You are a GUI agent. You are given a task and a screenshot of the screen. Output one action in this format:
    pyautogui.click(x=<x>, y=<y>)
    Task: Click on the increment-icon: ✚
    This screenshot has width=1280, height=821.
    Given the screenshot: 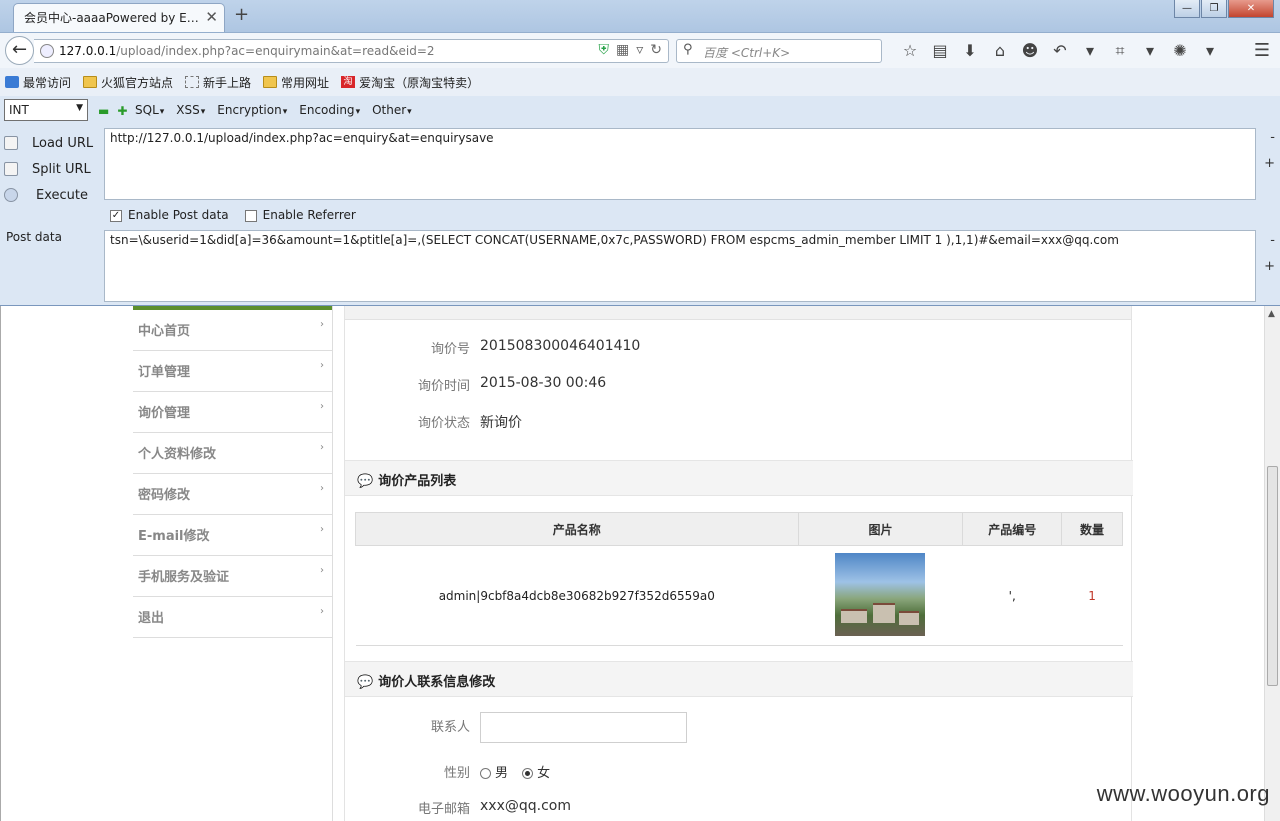 What is the action you would take?
    pyautogui.click(x=122, y=111)
    